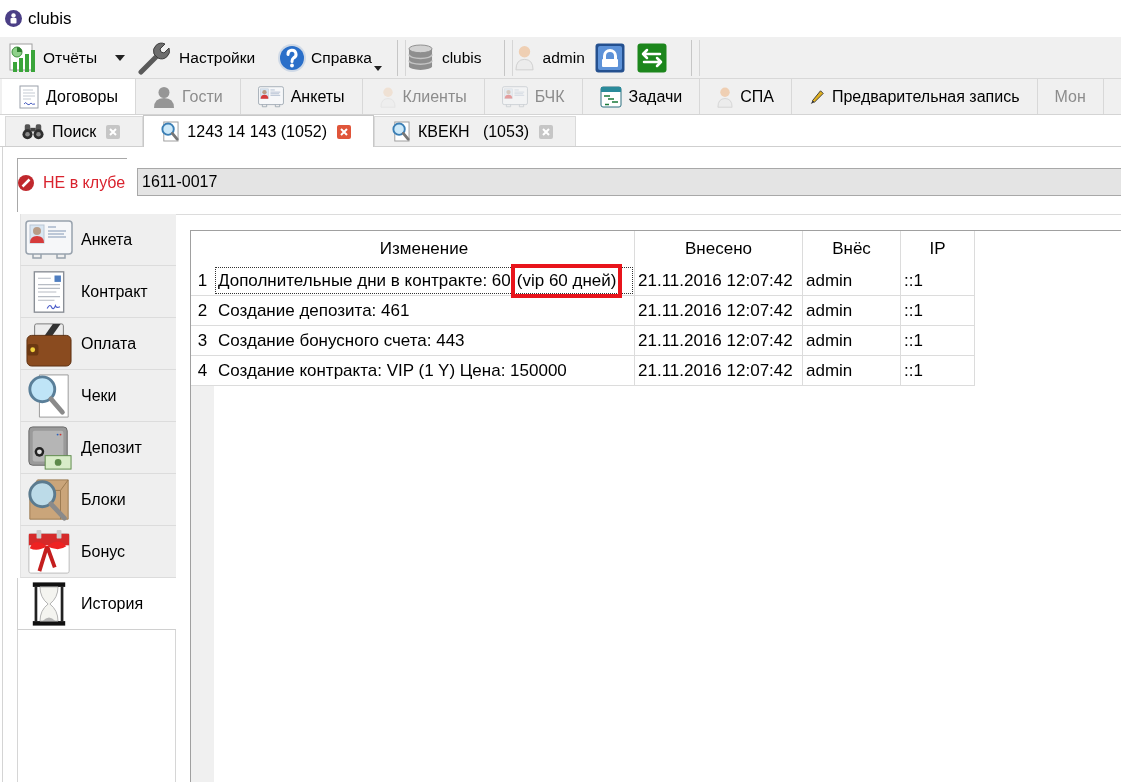 The height and width of the screenshot is (782, 1121). Describe the element at coordinates (364, 280) in the screenshot. I see `cell-text: Дополнительные дни в контракте: 60` at that location.